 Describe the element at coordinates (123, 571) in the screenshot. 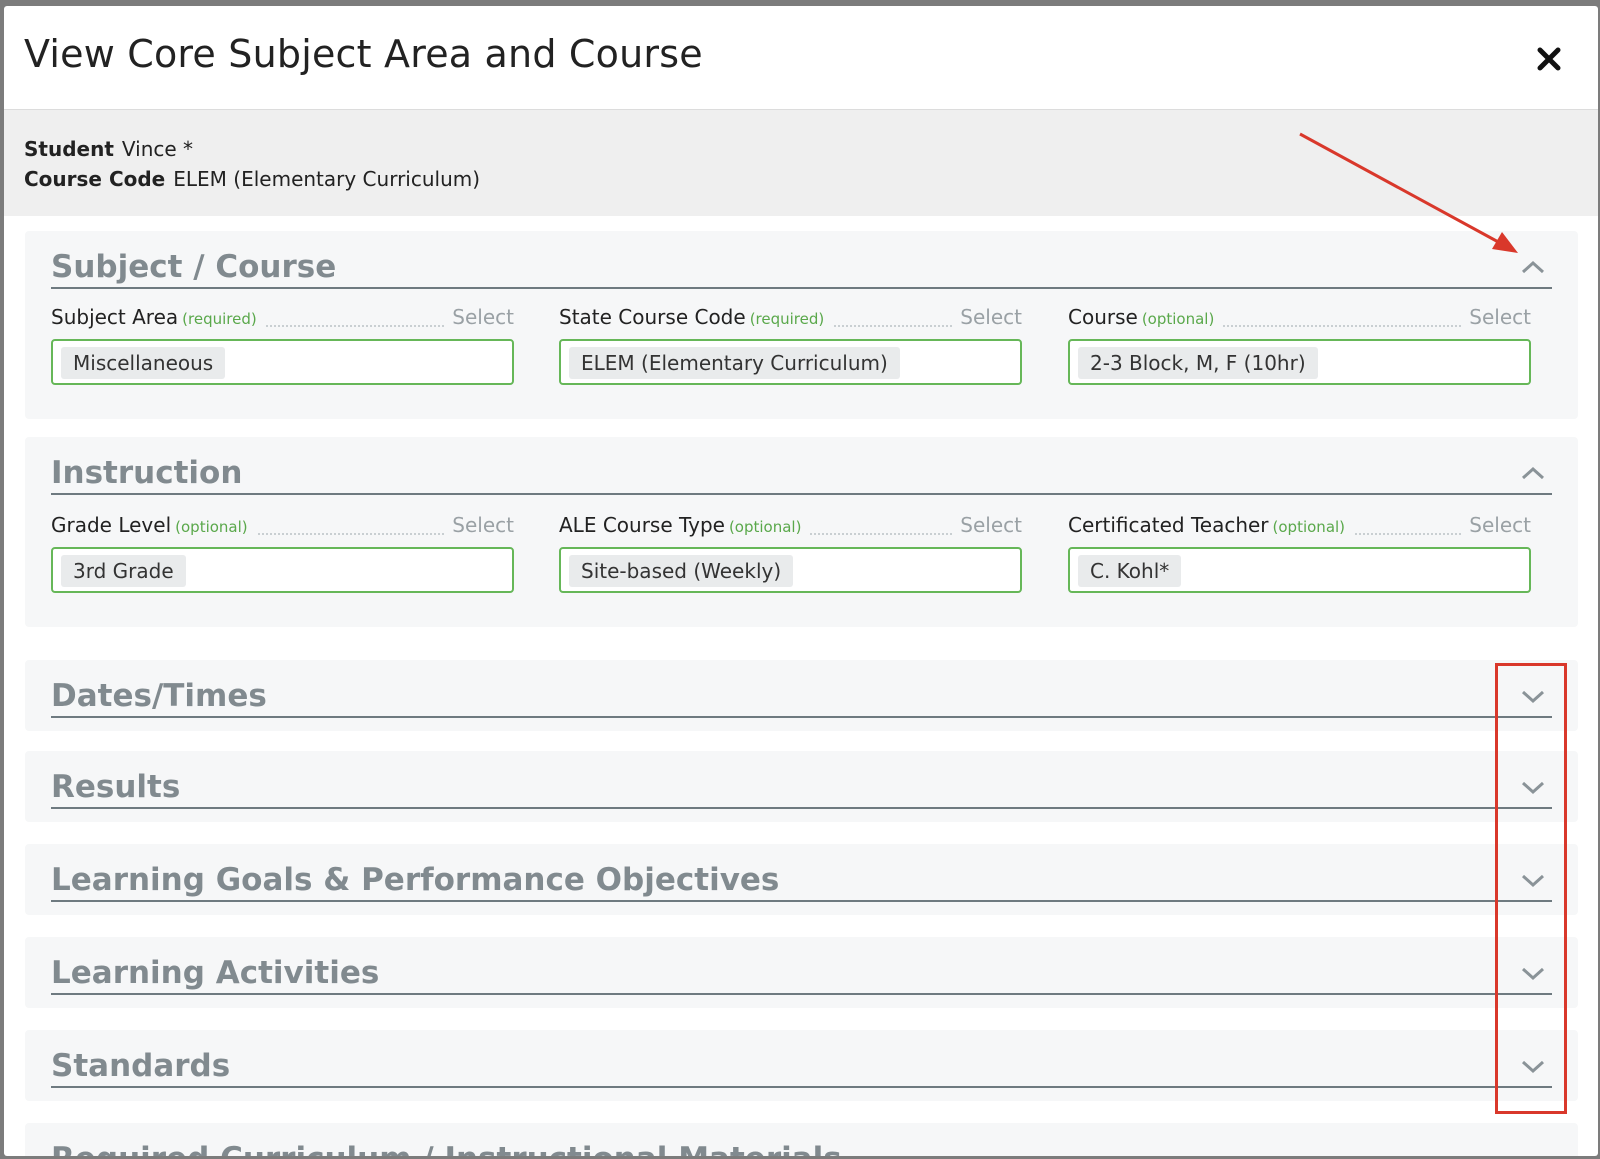

I see `selected-value-chip: 3rd Grade` at that location.